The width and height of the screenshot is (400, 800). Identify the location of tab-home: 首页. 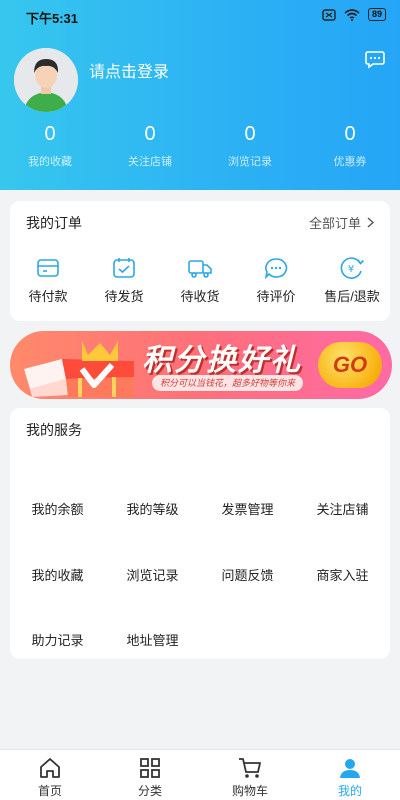
(50, 775).